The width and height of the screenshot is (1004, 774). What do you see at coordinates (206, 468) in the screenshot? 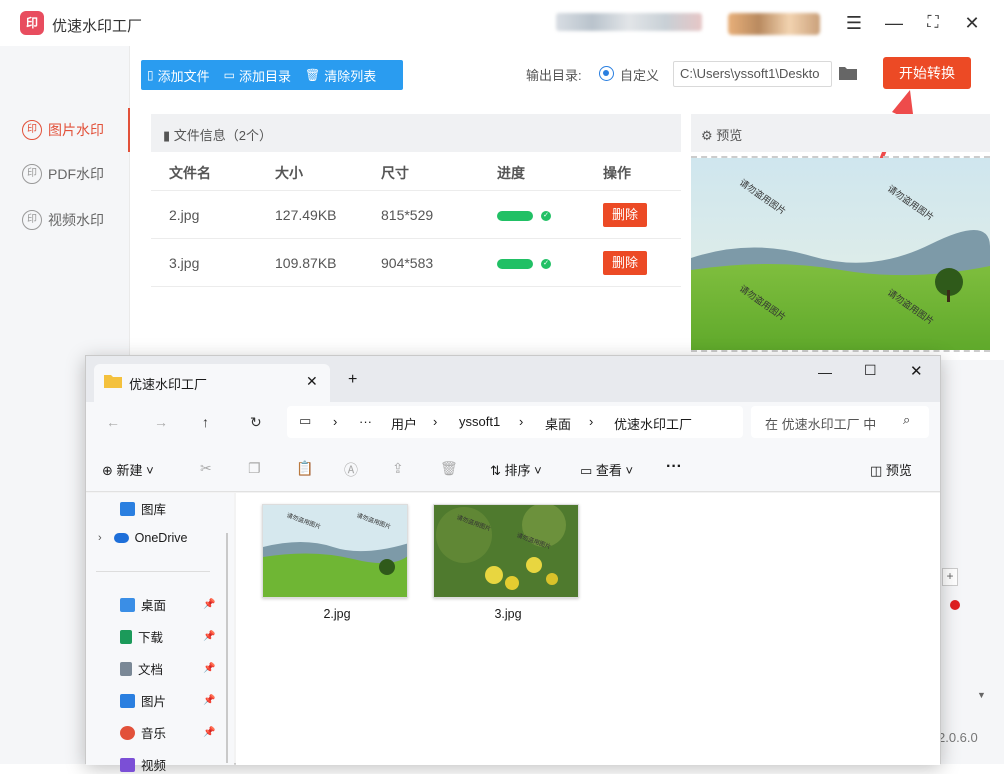
I see `cut-icon: ✂` at bounding box center [206, 468].